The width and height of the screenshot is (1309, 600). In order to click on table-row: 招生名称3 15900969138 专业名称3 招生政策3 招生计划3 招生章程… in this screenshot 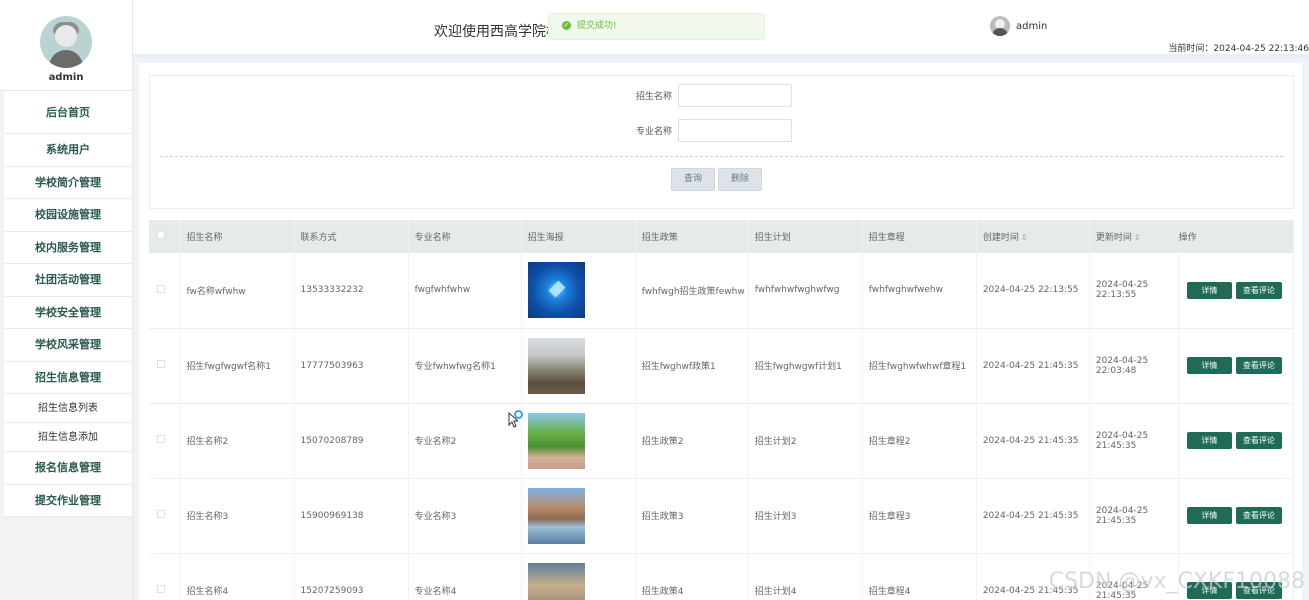, I will do `click(722, 516)`.